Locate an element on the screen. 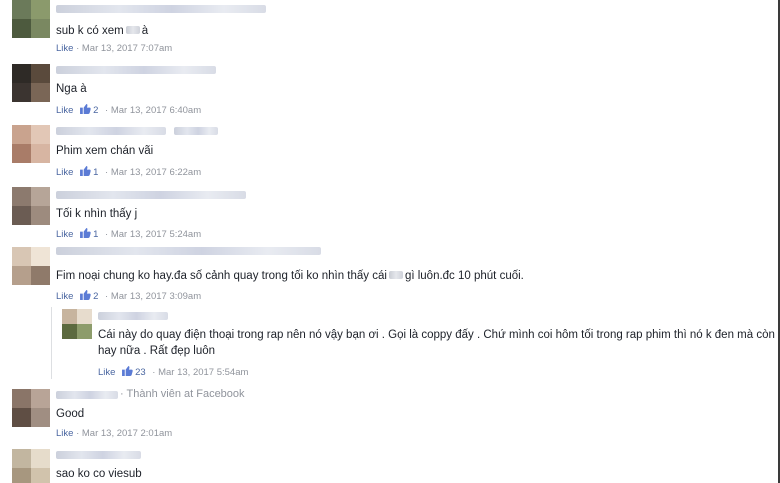  comment-text: sub k có xem à is located at coordinates (102, 31).